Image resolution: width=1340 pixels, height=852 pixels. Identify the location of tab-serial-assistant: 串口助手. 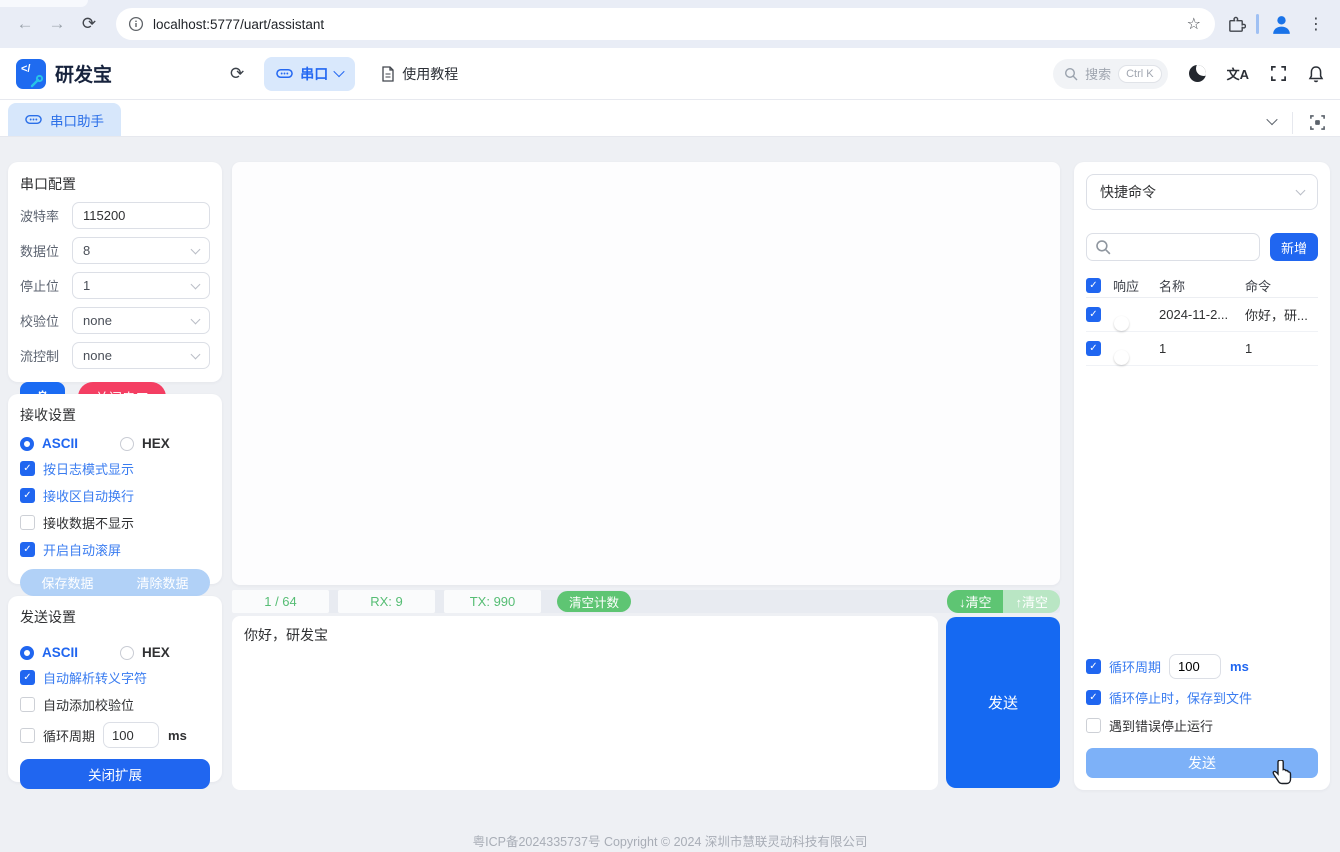
(64, 119).